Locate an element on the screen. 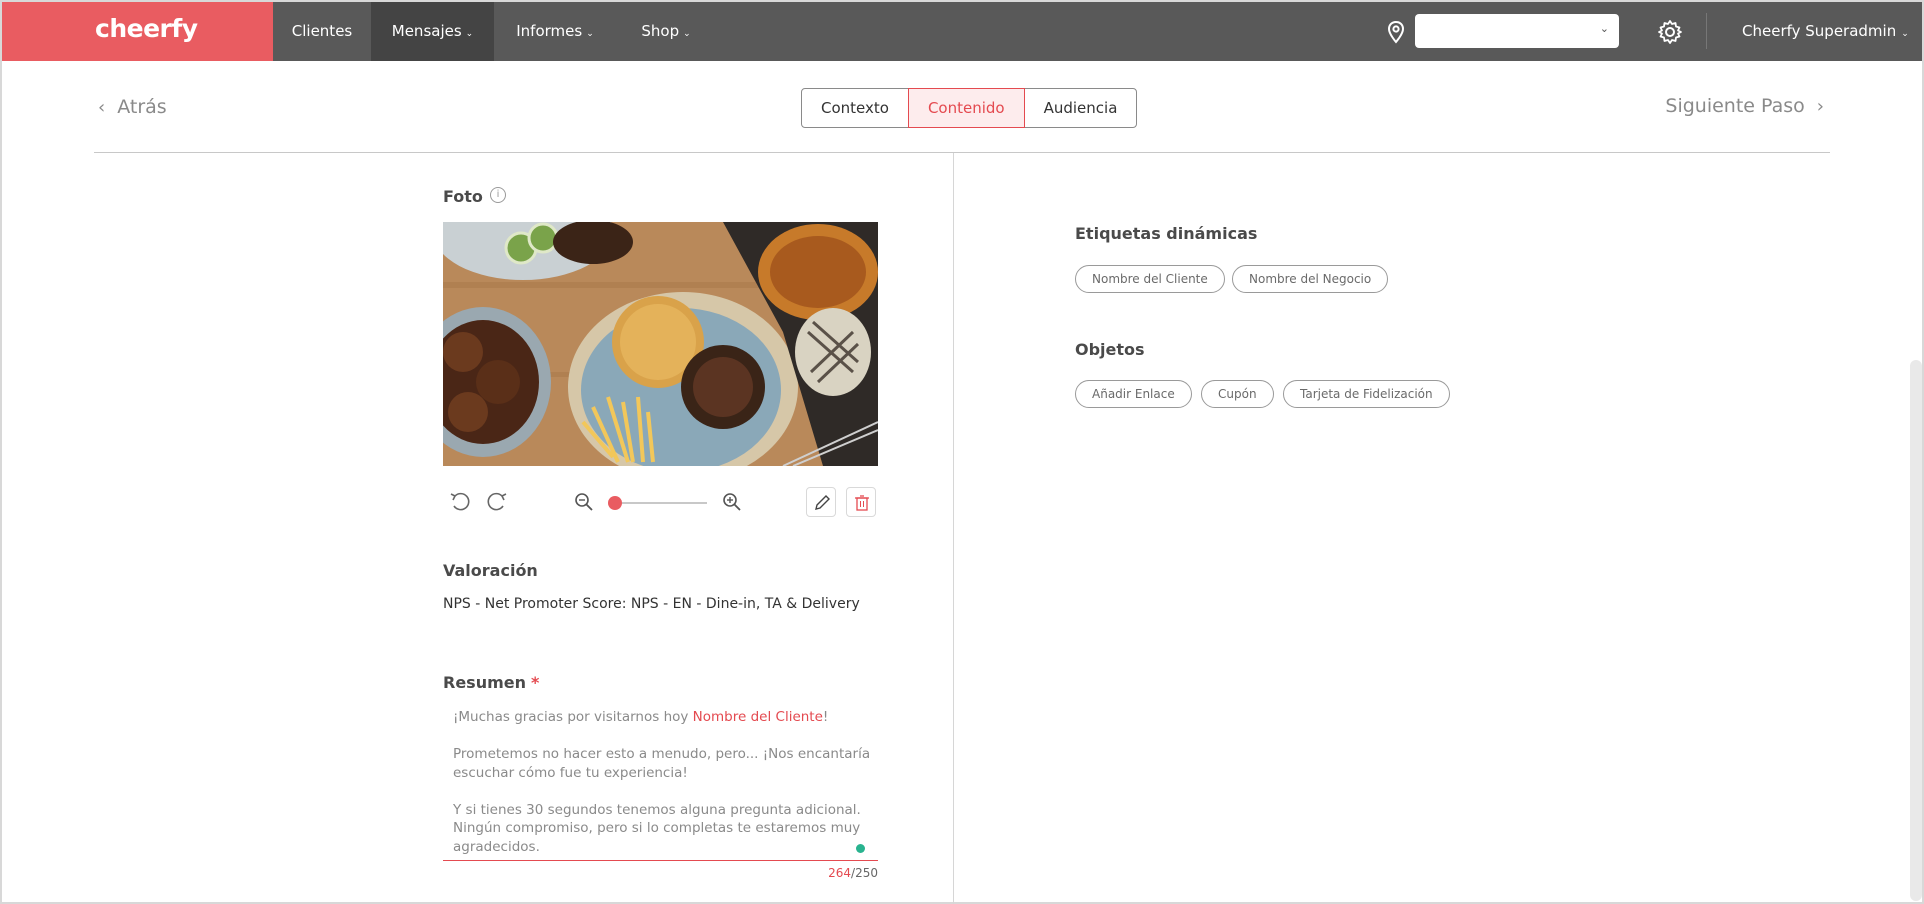 Image resolution: width=1924 pixels, height=904 pixels. nav-item-informes: Informes ⌄ is located at coordinates (555, 31).